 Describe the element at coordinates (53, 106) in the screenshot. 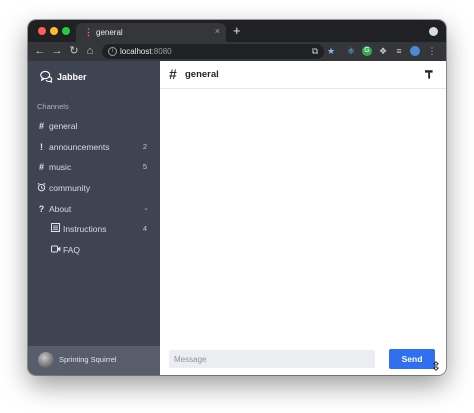

I see `channels-heading: Channels` at that location.